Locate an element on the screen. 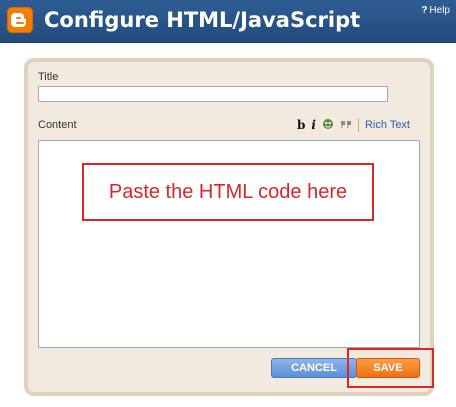  help-label: Help is located at coordinates (439, 10).